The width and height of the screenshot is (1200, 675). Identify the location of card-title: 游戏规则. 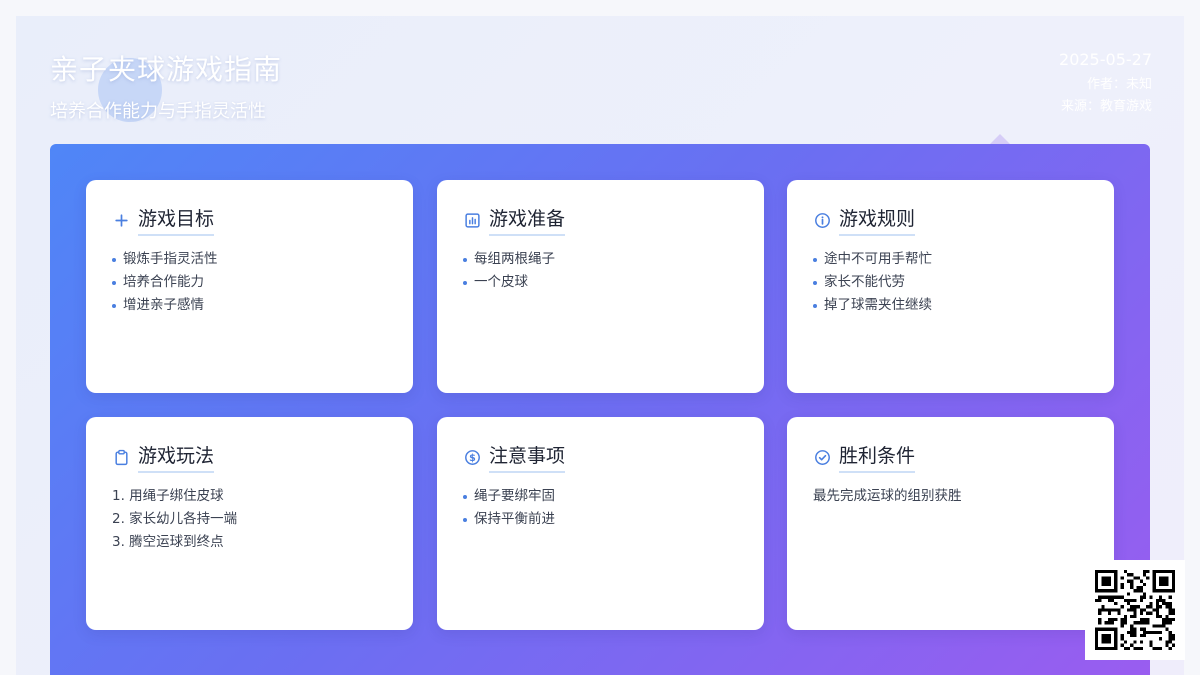
(877, 220).